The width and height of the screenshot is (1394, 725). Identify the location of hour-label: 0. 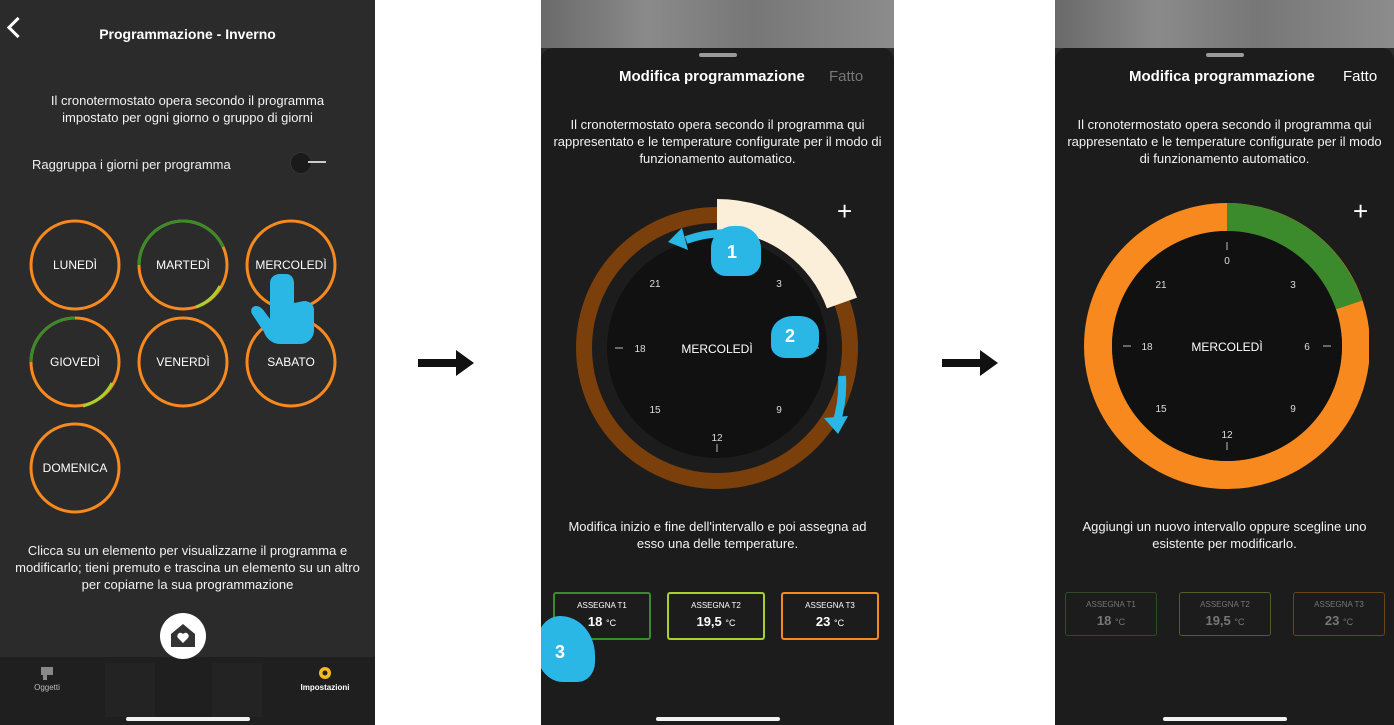
(1227, 261).